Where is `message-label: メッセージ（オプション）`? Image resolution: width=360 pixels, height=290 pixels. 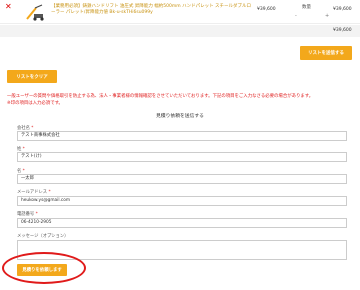 message-label: メッセージ（オプション） is located at coordinates (43, 236).